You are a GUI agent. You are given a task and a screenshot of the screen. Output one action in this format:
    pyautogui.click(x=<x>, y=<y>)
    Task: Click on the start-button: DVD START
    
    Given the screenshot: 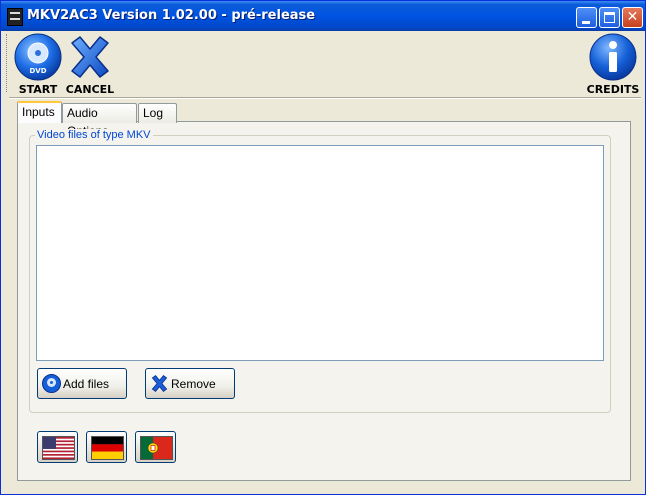 What is the action you would take?
    pyautogui.click(x=38, y=64)
    